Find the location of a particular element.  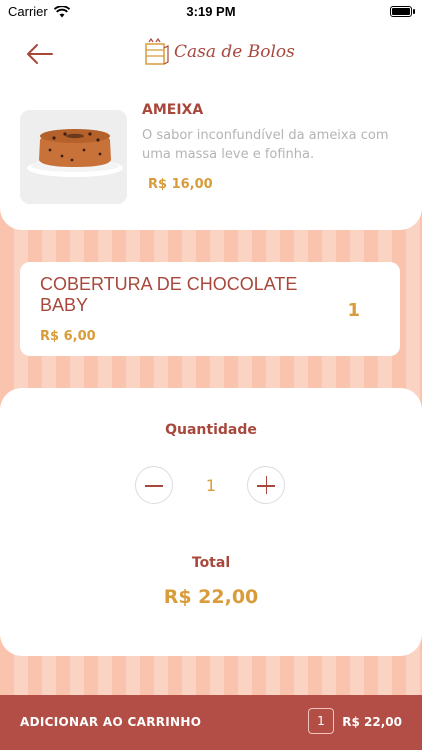

status-time: 3:19 PM is located at coordinates (211, 11).